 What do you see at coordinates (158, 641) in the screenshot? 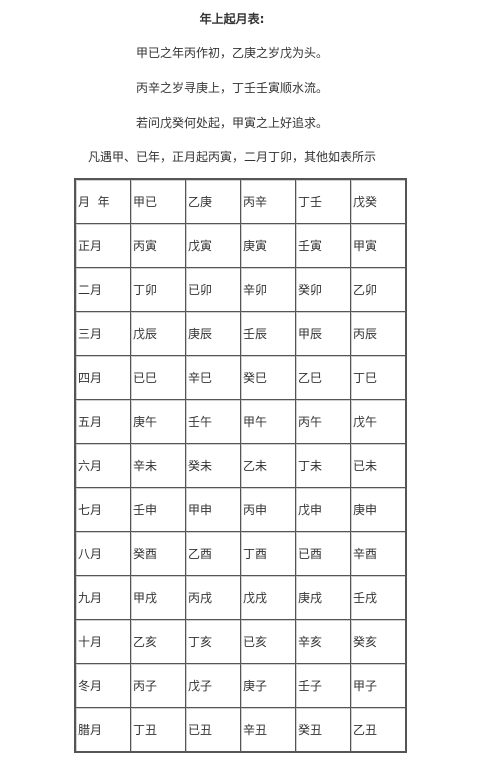
I see `table-cell: 乙亥` at bounding box center [158, 641].